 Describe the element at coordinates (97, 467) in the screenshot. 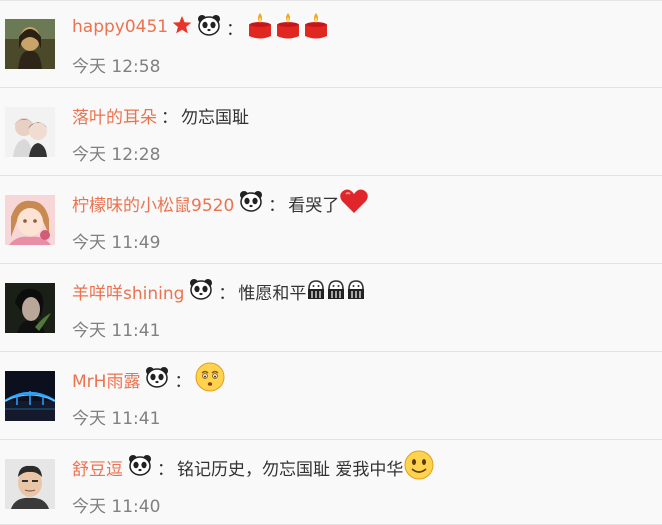

I see `username-link: 舒豆逗` at that location.